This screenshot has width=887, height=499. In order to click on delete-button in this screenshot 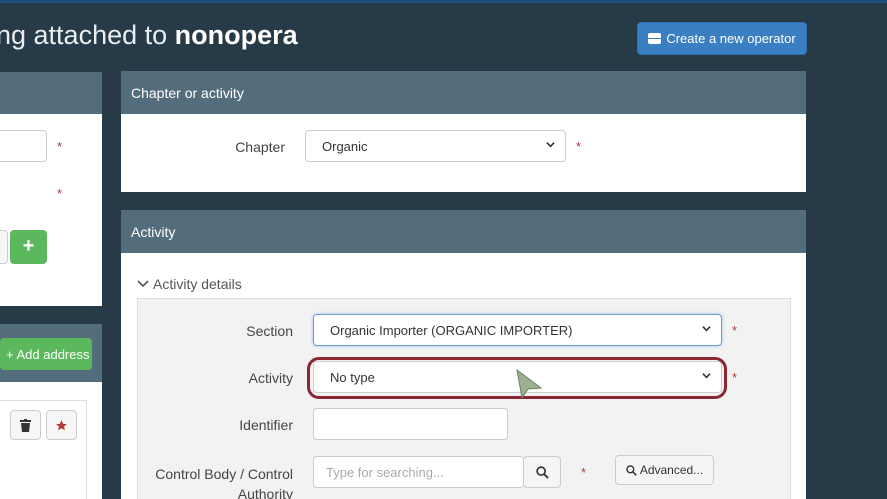, I will do `click(25, 425)`.